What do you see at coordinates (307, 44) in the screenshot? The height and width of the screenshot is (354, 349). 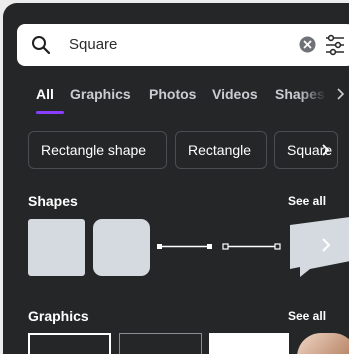 I see `clear-icon` at bounding box center [307, 44].